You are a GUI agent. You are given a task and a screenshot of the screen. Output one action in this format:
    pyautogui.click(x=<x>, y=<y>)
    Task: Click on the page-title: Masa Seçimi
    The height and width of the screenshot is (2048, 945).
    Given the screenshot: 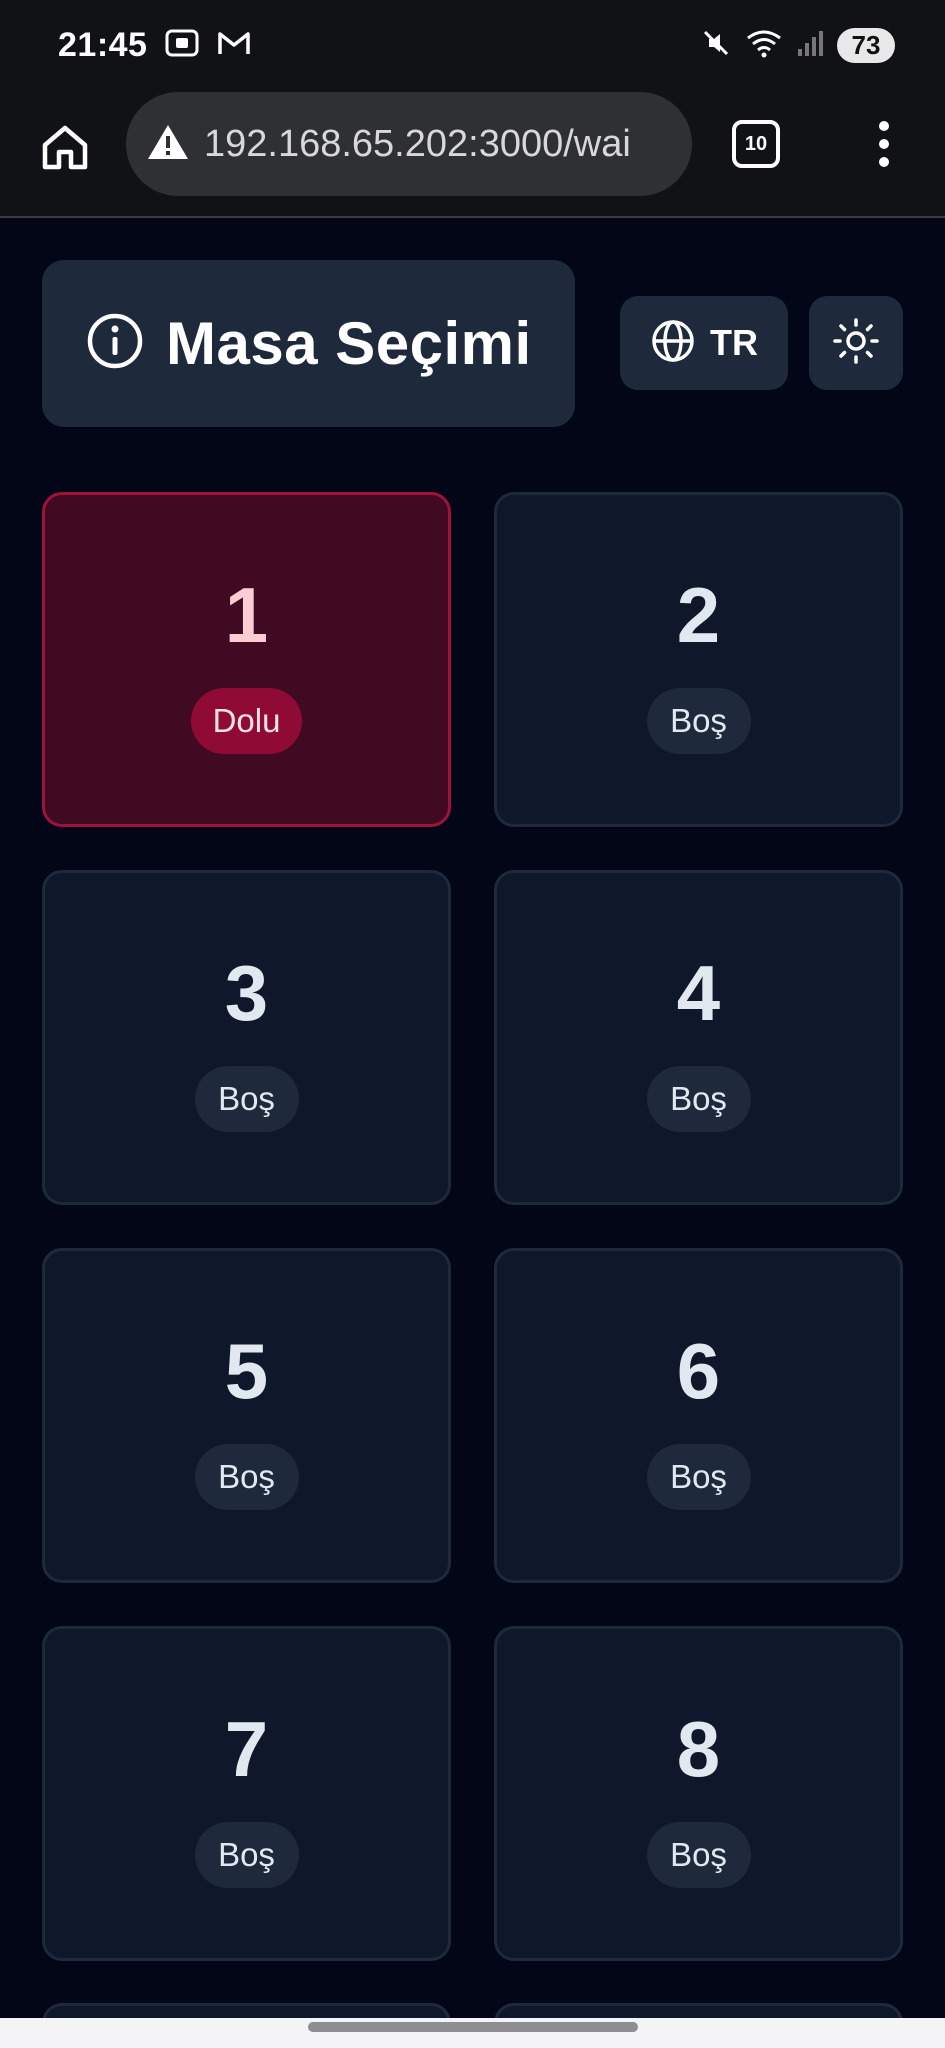 What is the action you would take?
    pyautogui.click(x=349, y=343)
    